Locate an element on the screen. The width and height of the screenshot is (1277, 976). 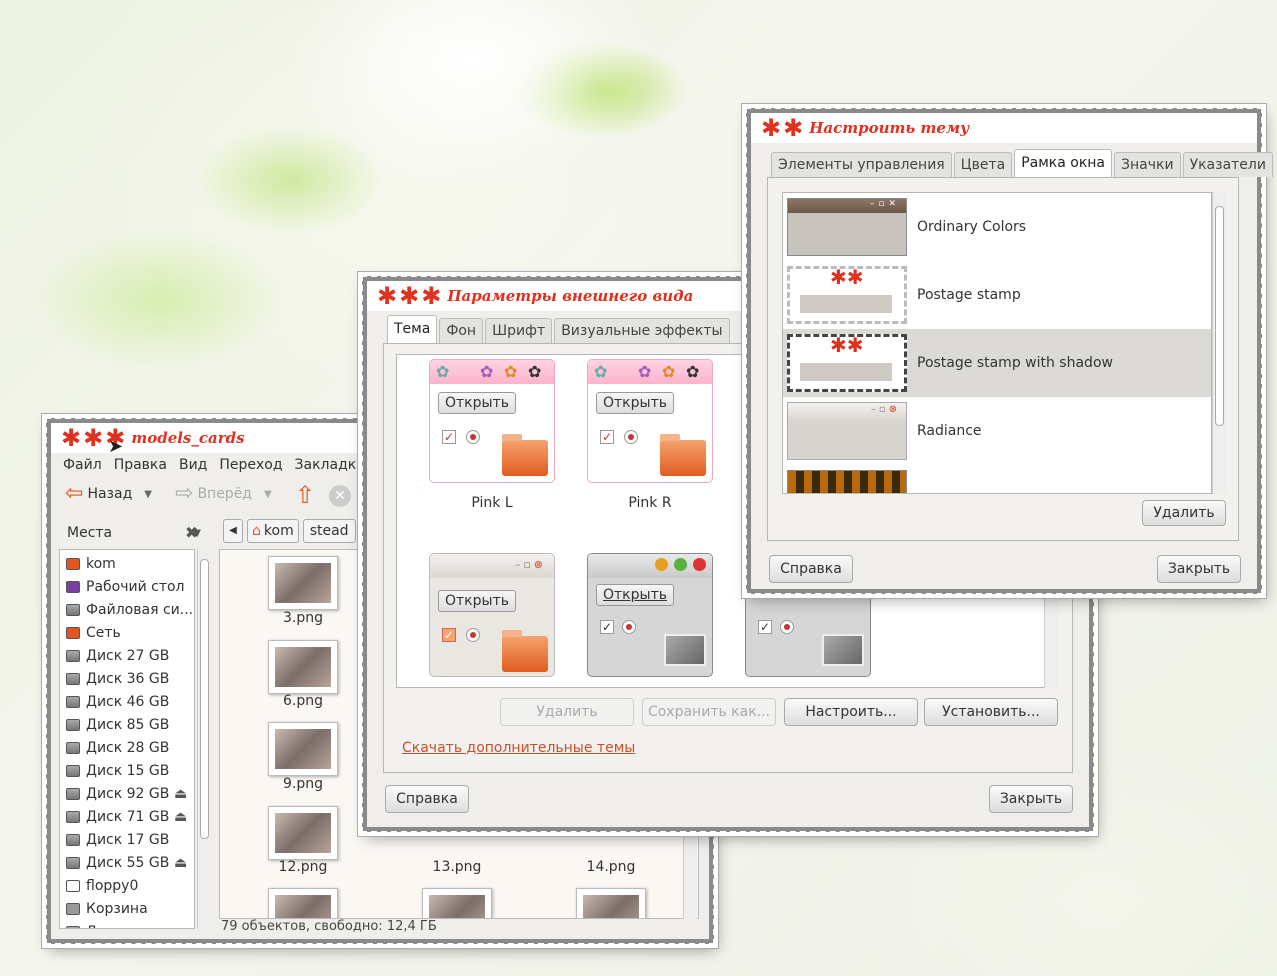
theme-preview-light: –▫⊗ Открыть ✓ is located at coordinates (492, 615).